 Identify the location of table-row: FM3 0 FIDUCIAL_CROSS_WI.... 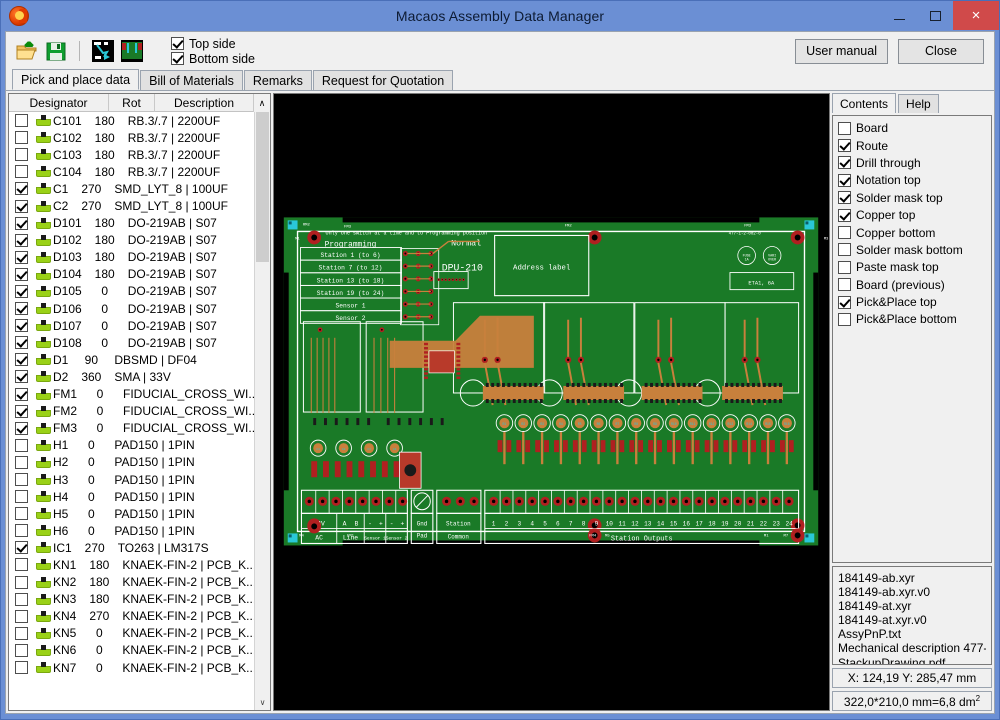
(131, 428).